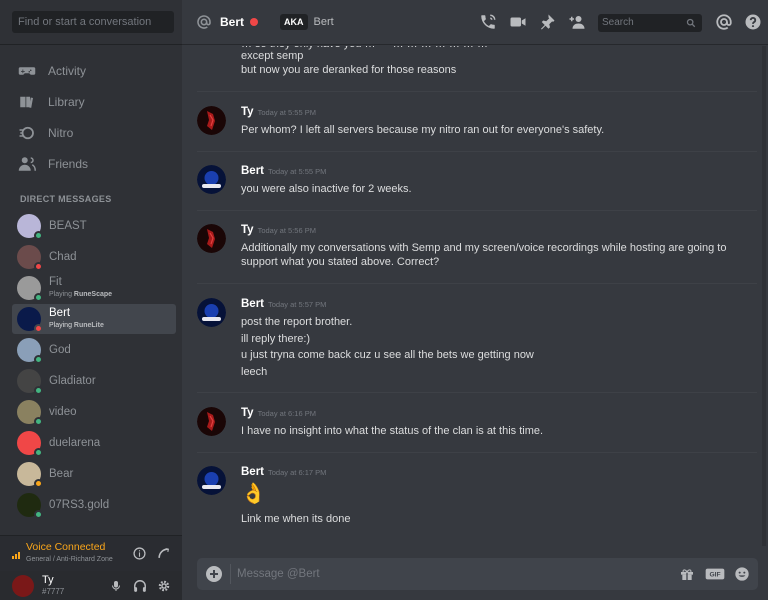 The image size is (768, 600). What do you see at coordinates (276, 339) in the screenshot?
I see `message-line: ill reply there:)` at bounding box center [276, 339].